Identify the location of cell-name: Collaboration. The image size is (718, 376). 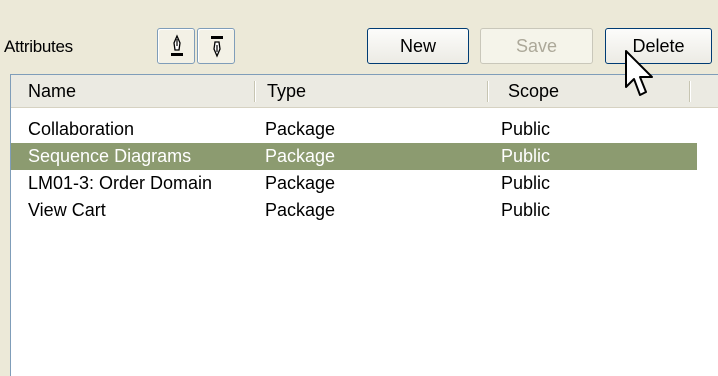
(81, 129).